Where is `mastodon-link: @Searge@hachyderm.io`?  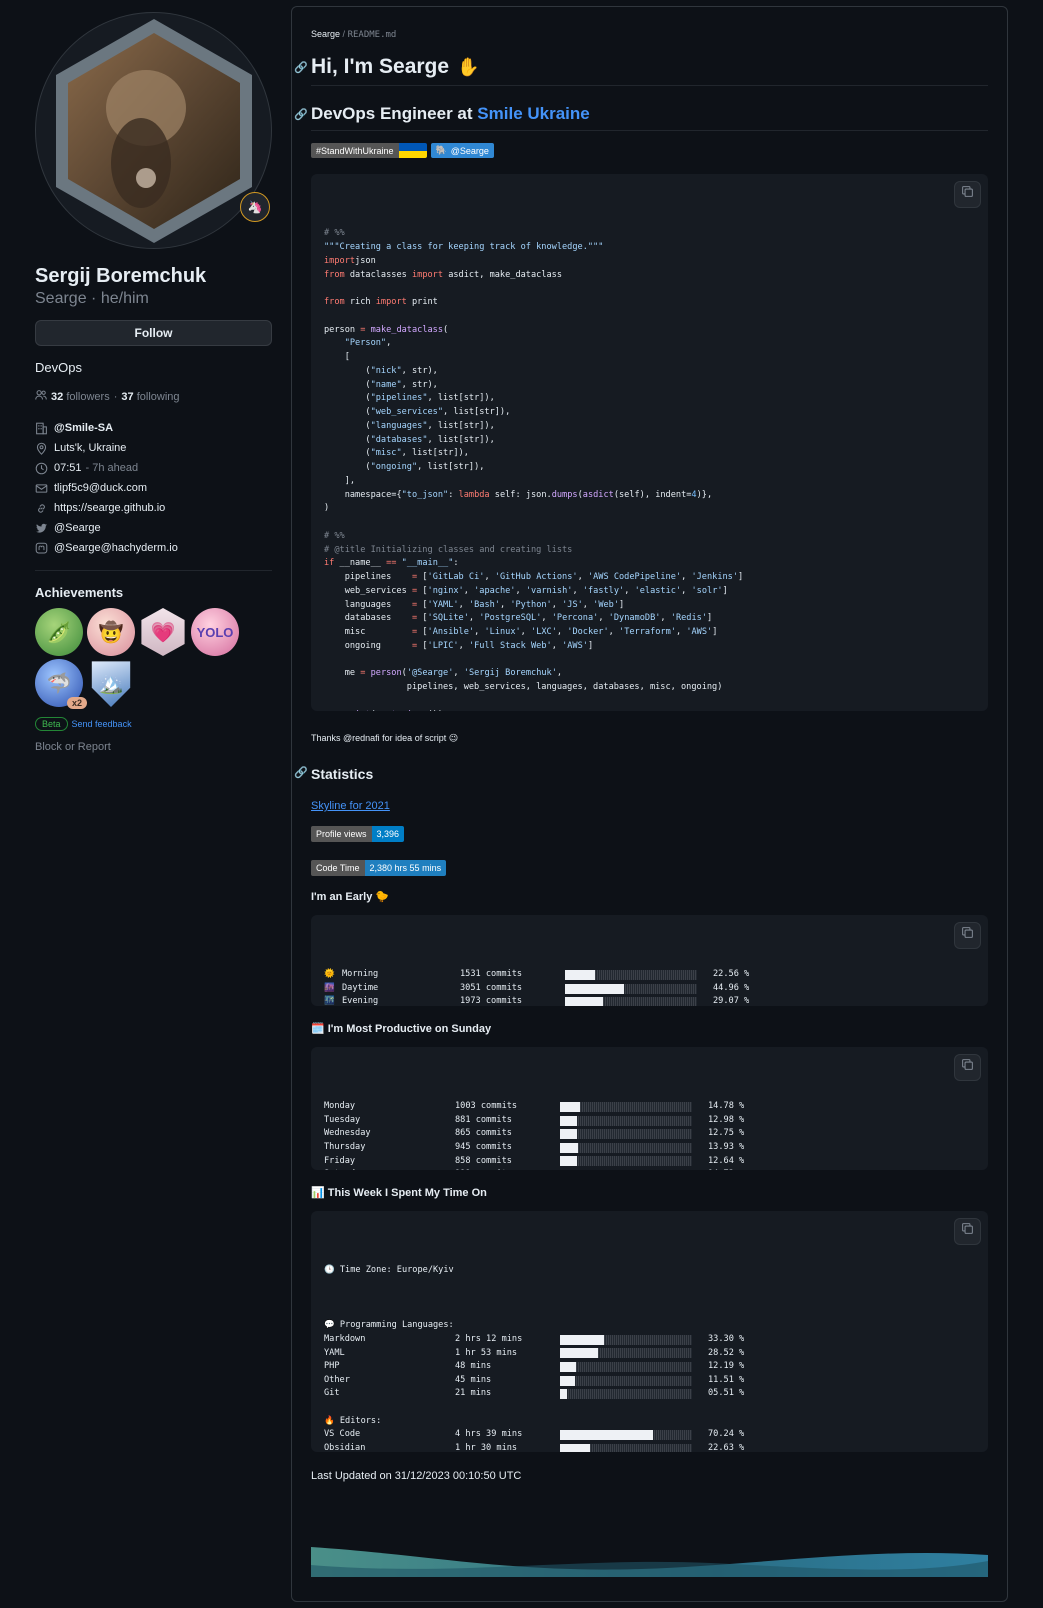 mastodon-link: @Searge@hachyderm.io is located at coordinates (116, 548).